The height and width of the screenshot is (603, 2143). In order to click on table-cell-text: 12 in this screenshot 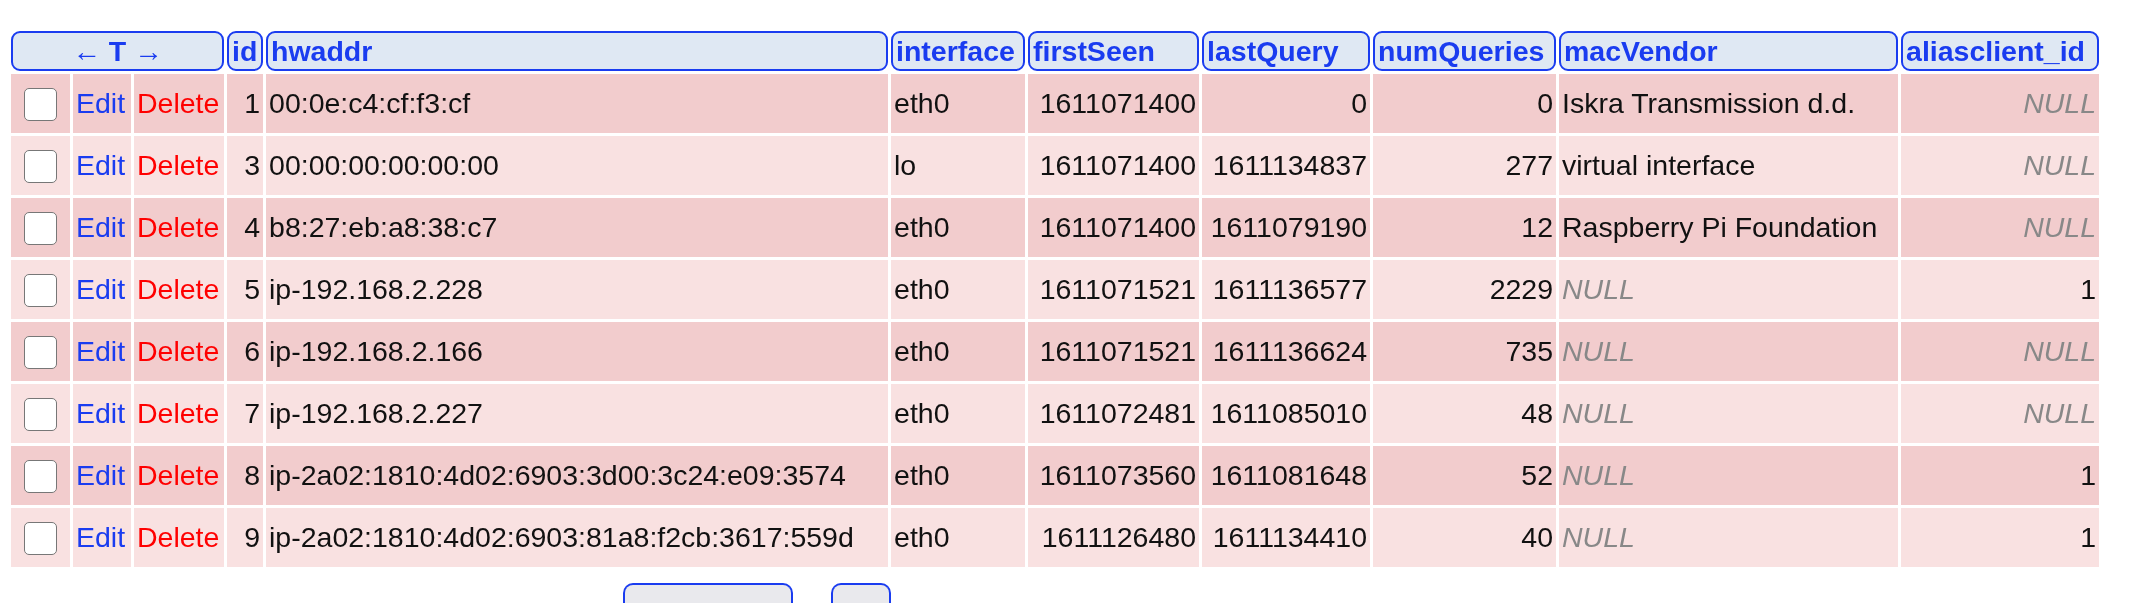, I will do `click(1537, 227)`.